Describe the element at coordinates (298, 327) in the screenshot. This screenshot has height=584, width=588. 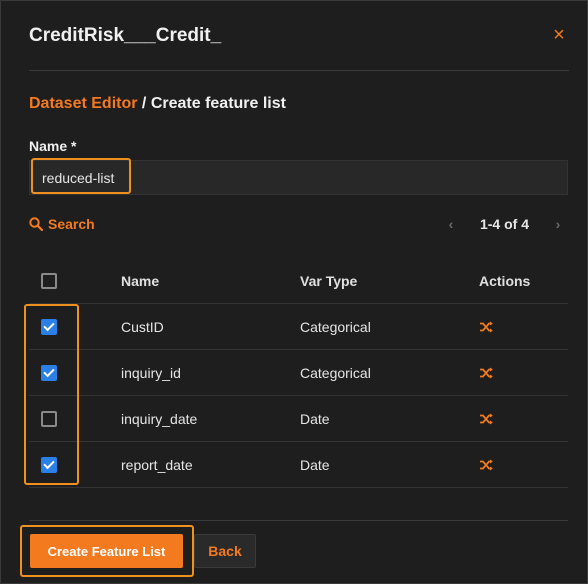
I see `table-row: CustID Categorical` at that location.